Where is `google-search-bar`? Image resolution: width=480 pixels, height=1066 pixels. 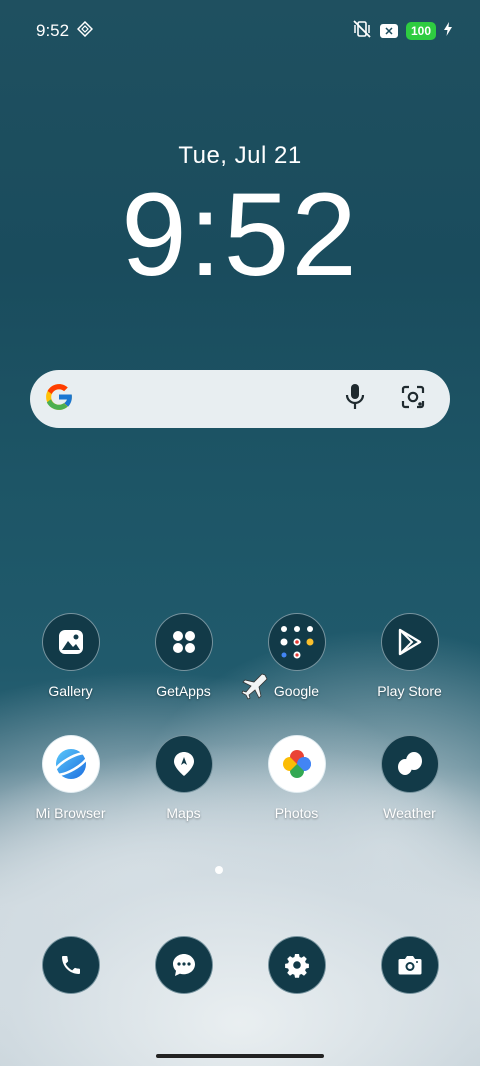 google-search-bar is located at coordinates (240, 399).